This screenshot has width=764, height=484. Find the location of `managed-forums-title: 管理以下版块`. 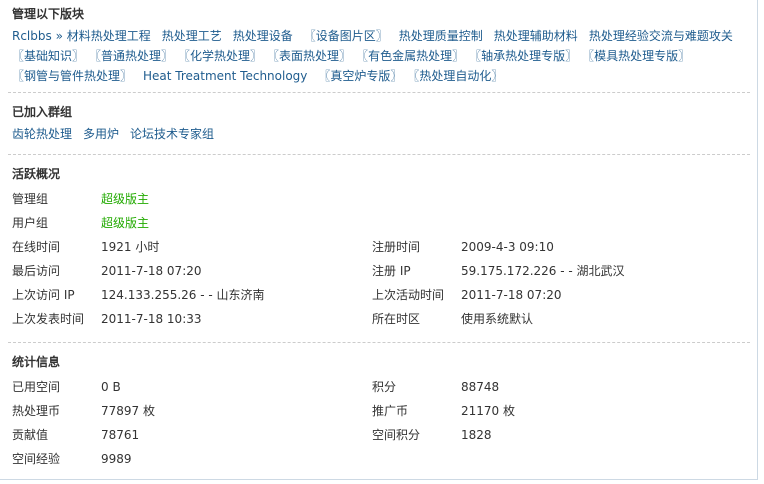

managed-forums-title: 管理以下版块 is located at coordinates (48, 14).